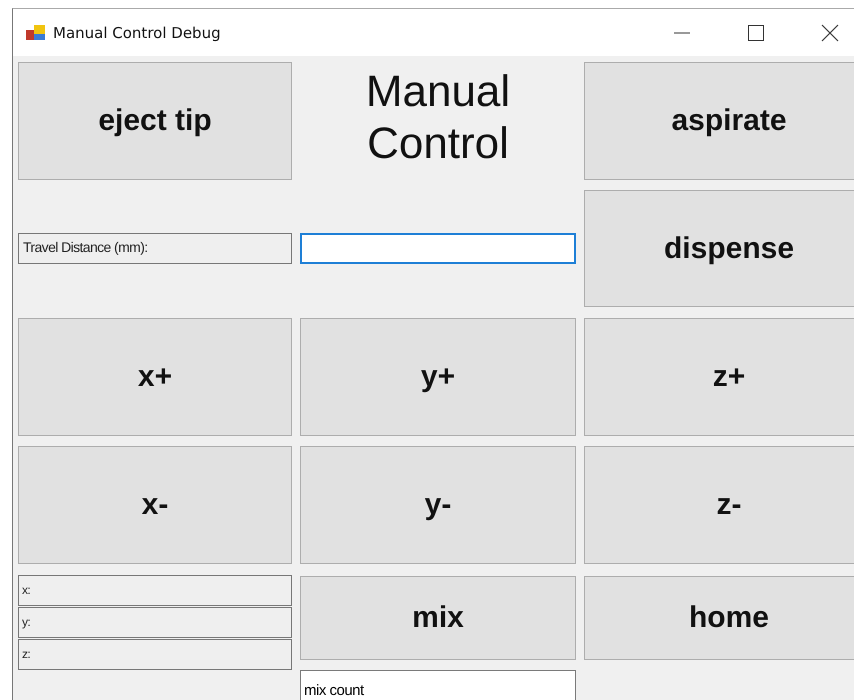  I want to click on eject-tip-button: eject tip, so click(155, 121).